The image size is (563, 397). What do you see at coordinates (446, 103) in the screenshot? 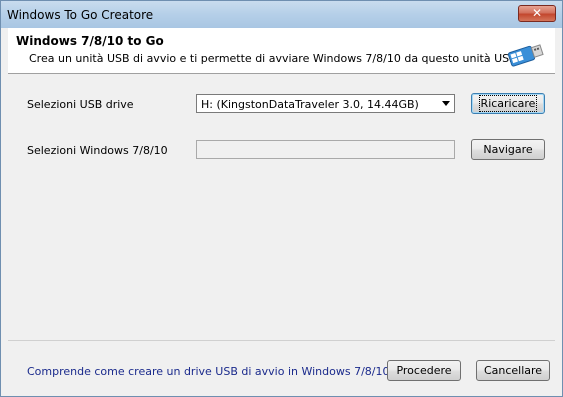
I see `chevron-down-icon` at bounding box center [446, 103].